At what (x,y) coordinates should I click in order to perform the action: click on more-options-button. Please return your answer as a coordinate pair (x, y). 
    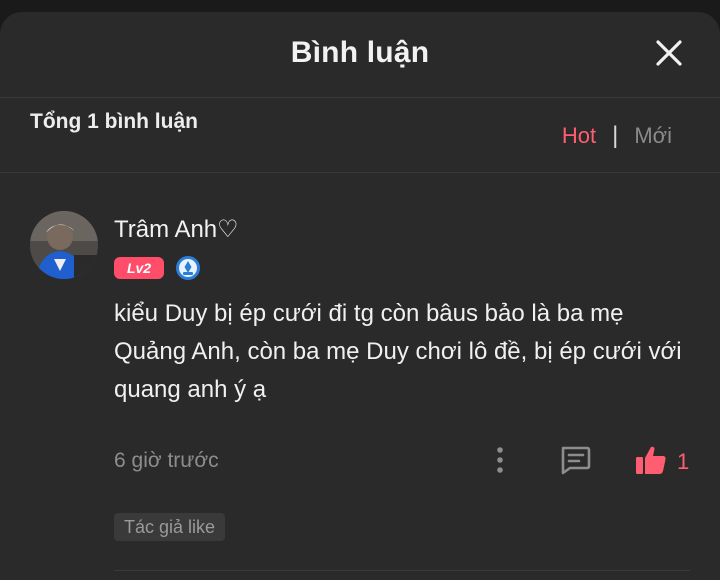
    Looking at the image, I should click on (500, 460).